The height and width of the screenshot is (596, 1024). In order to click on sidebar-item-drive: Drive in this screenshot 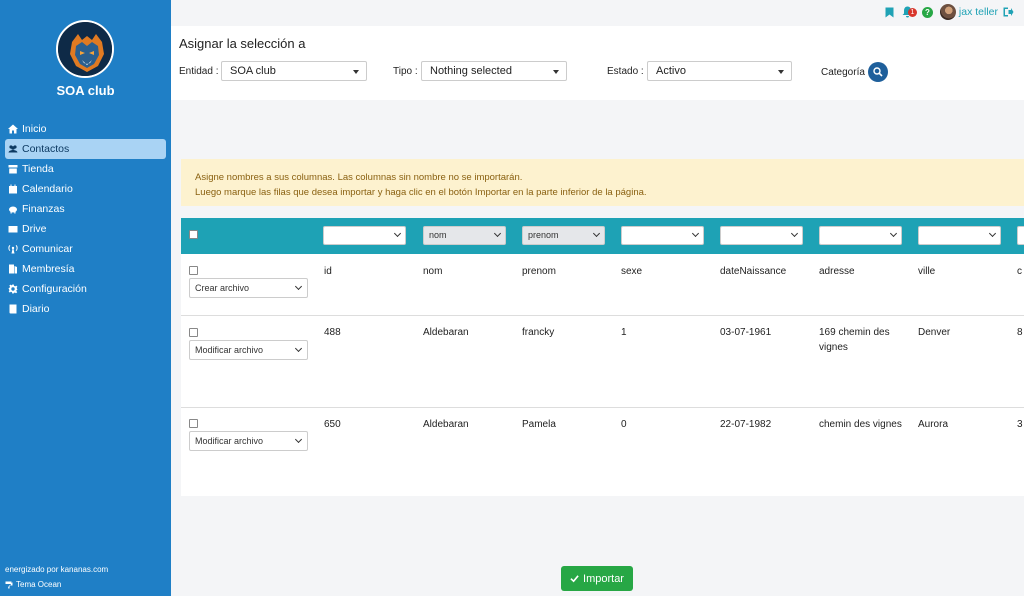, I will do `click(85, 229)`.